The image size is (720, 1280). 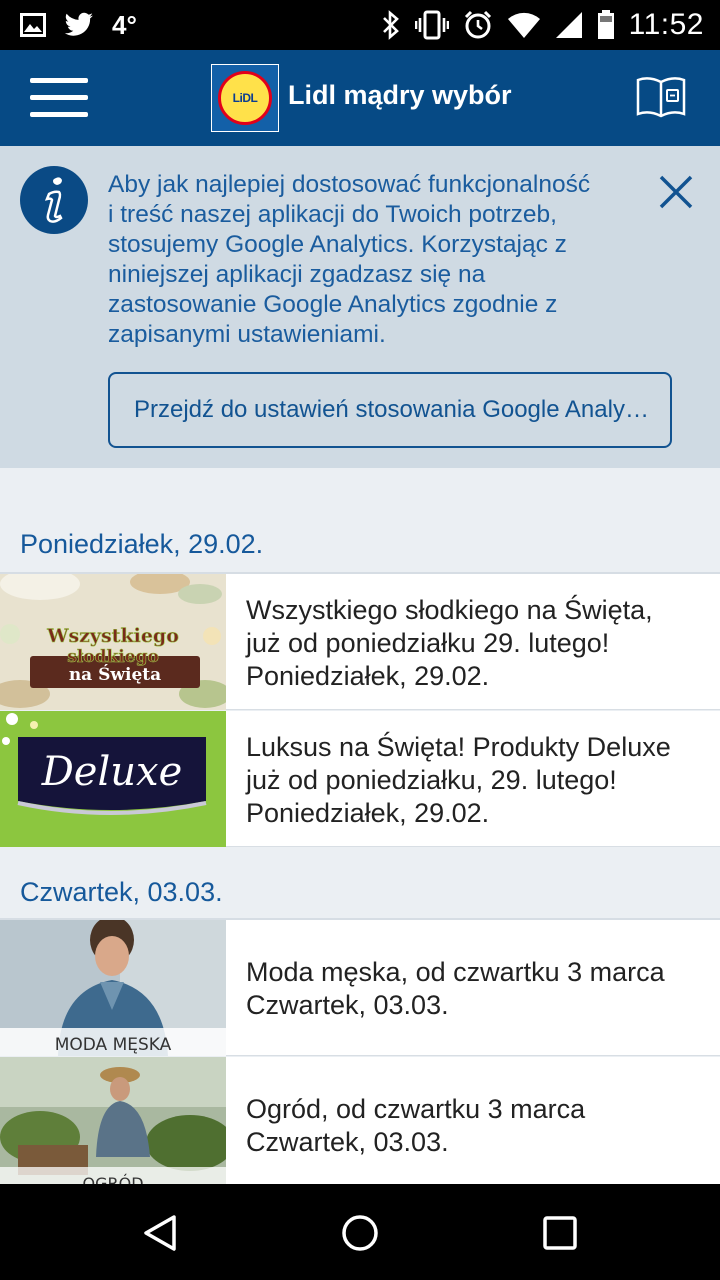 I want to click on leaflet-button, so click(x=661, y=97).